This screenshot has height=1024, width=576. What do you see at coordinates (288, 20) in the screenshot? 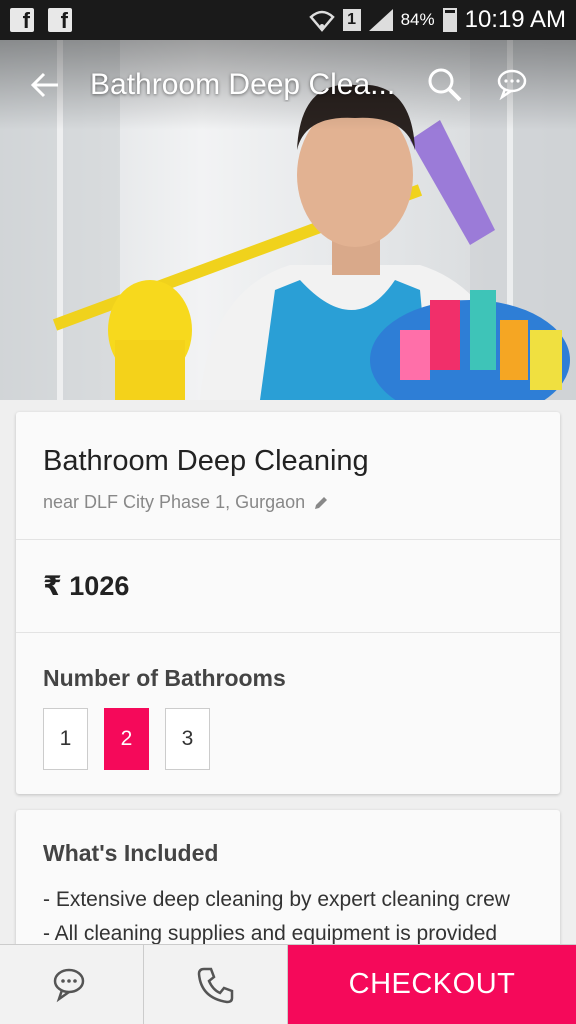
I see `status-bar: f f 1 84% 10:19 AM` at bounding box center [288, 20].